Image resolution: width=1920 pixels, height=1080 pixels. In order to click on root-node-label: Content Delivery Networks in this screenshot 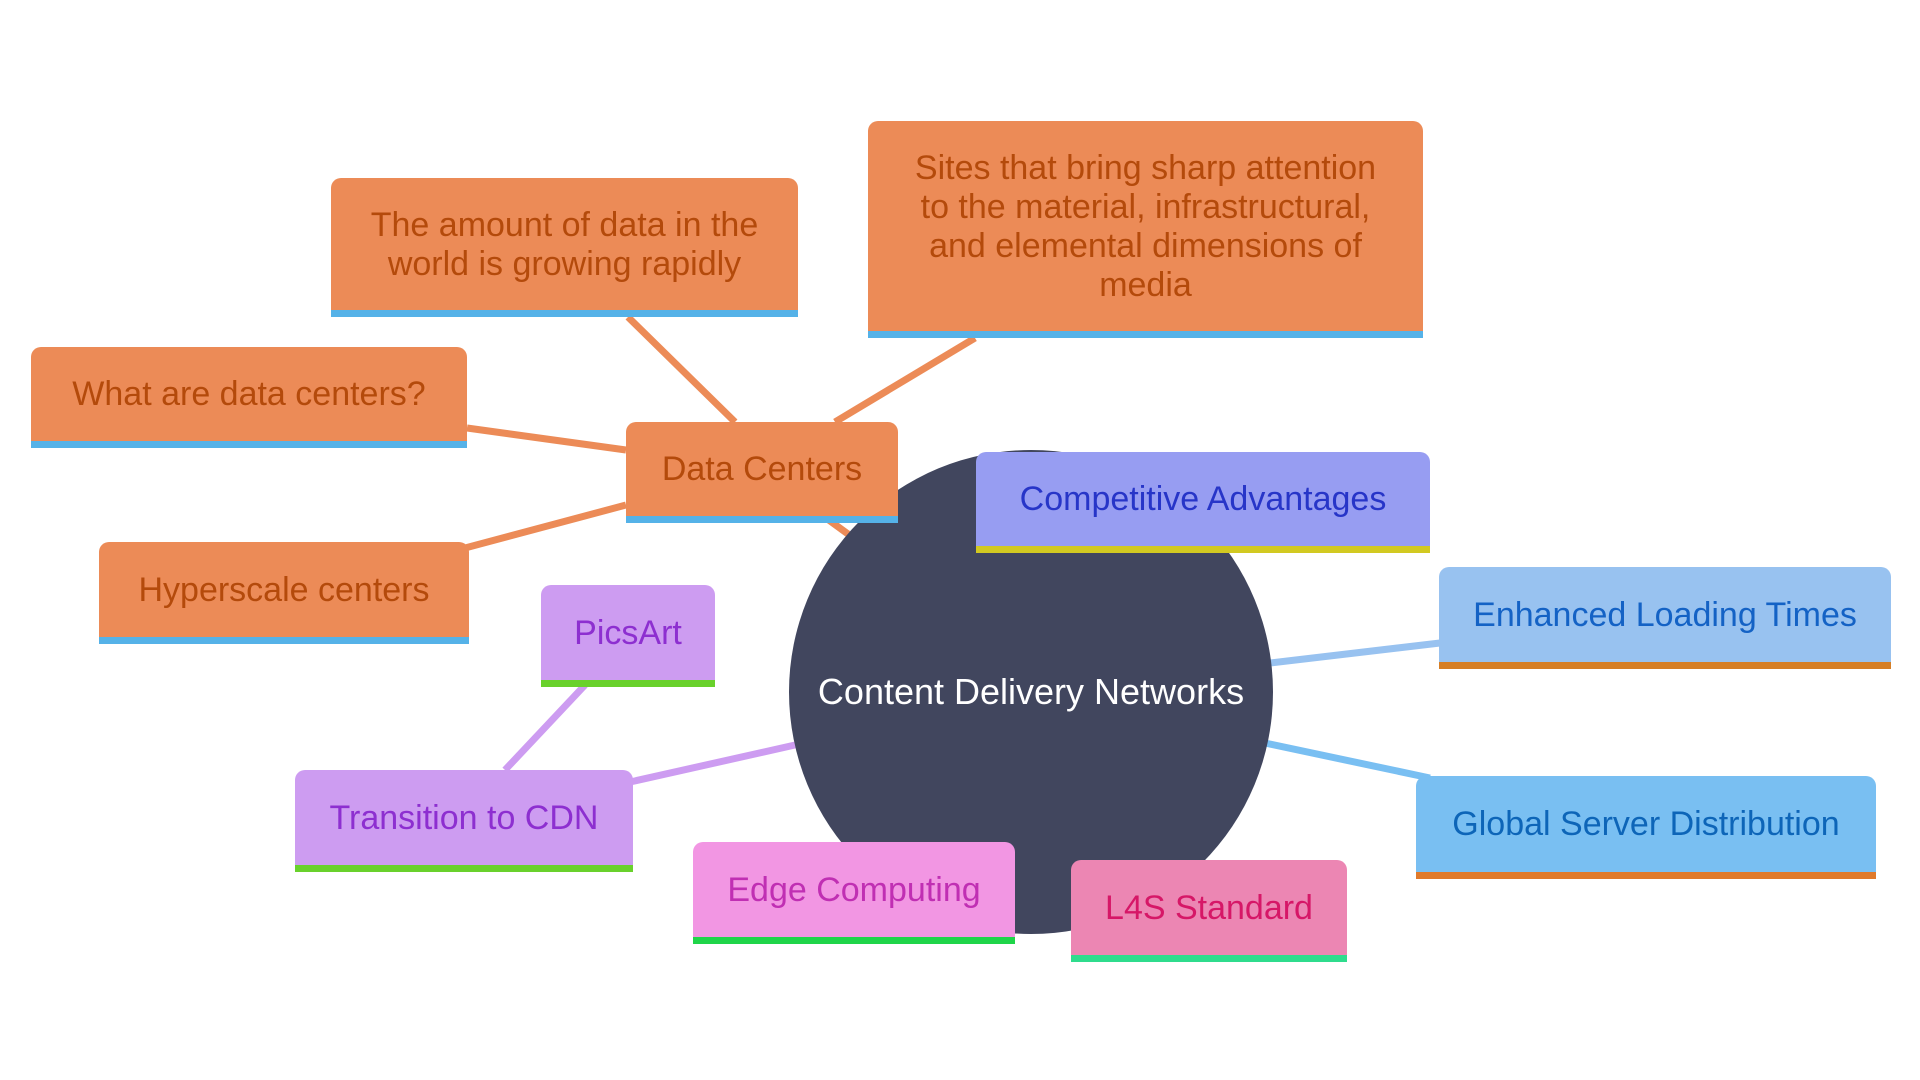, I will do `click(1031, 691)`.